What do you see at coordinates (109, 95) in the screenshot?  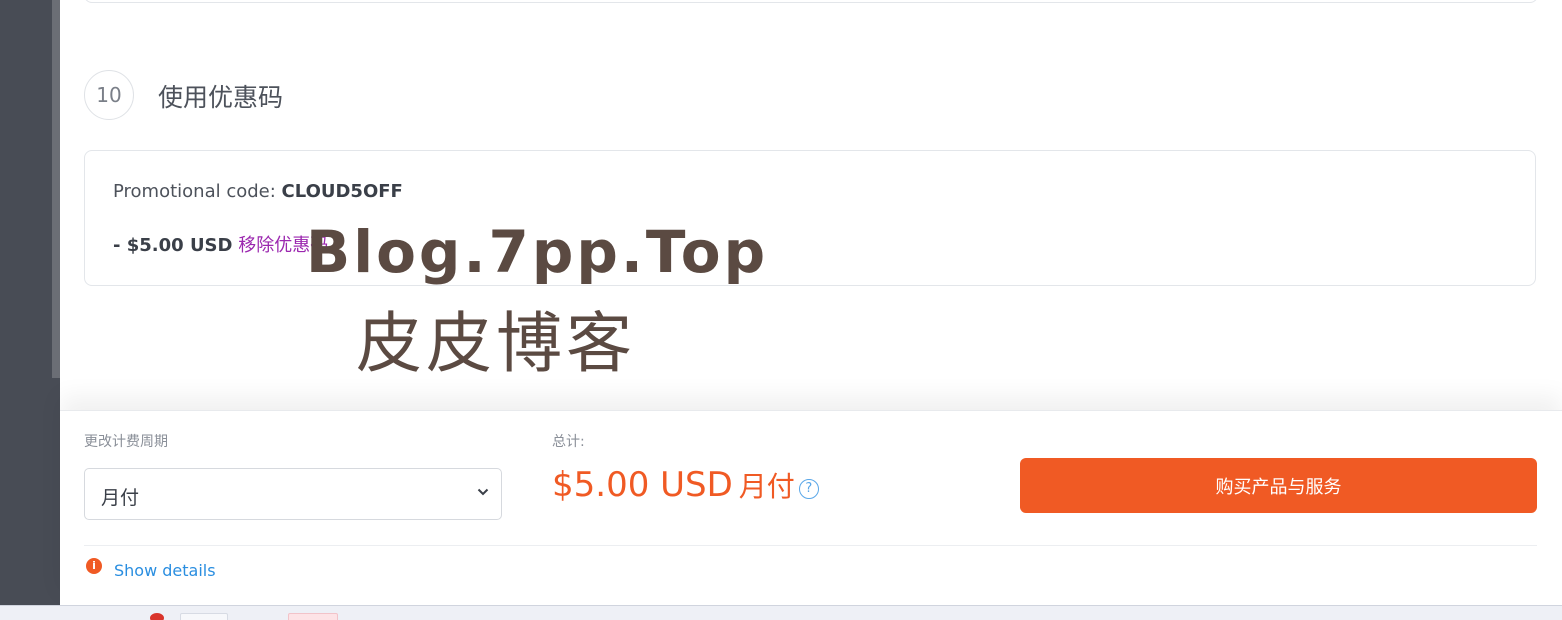 I see `step-number-badge: 10` at bounding box center [109, 95].